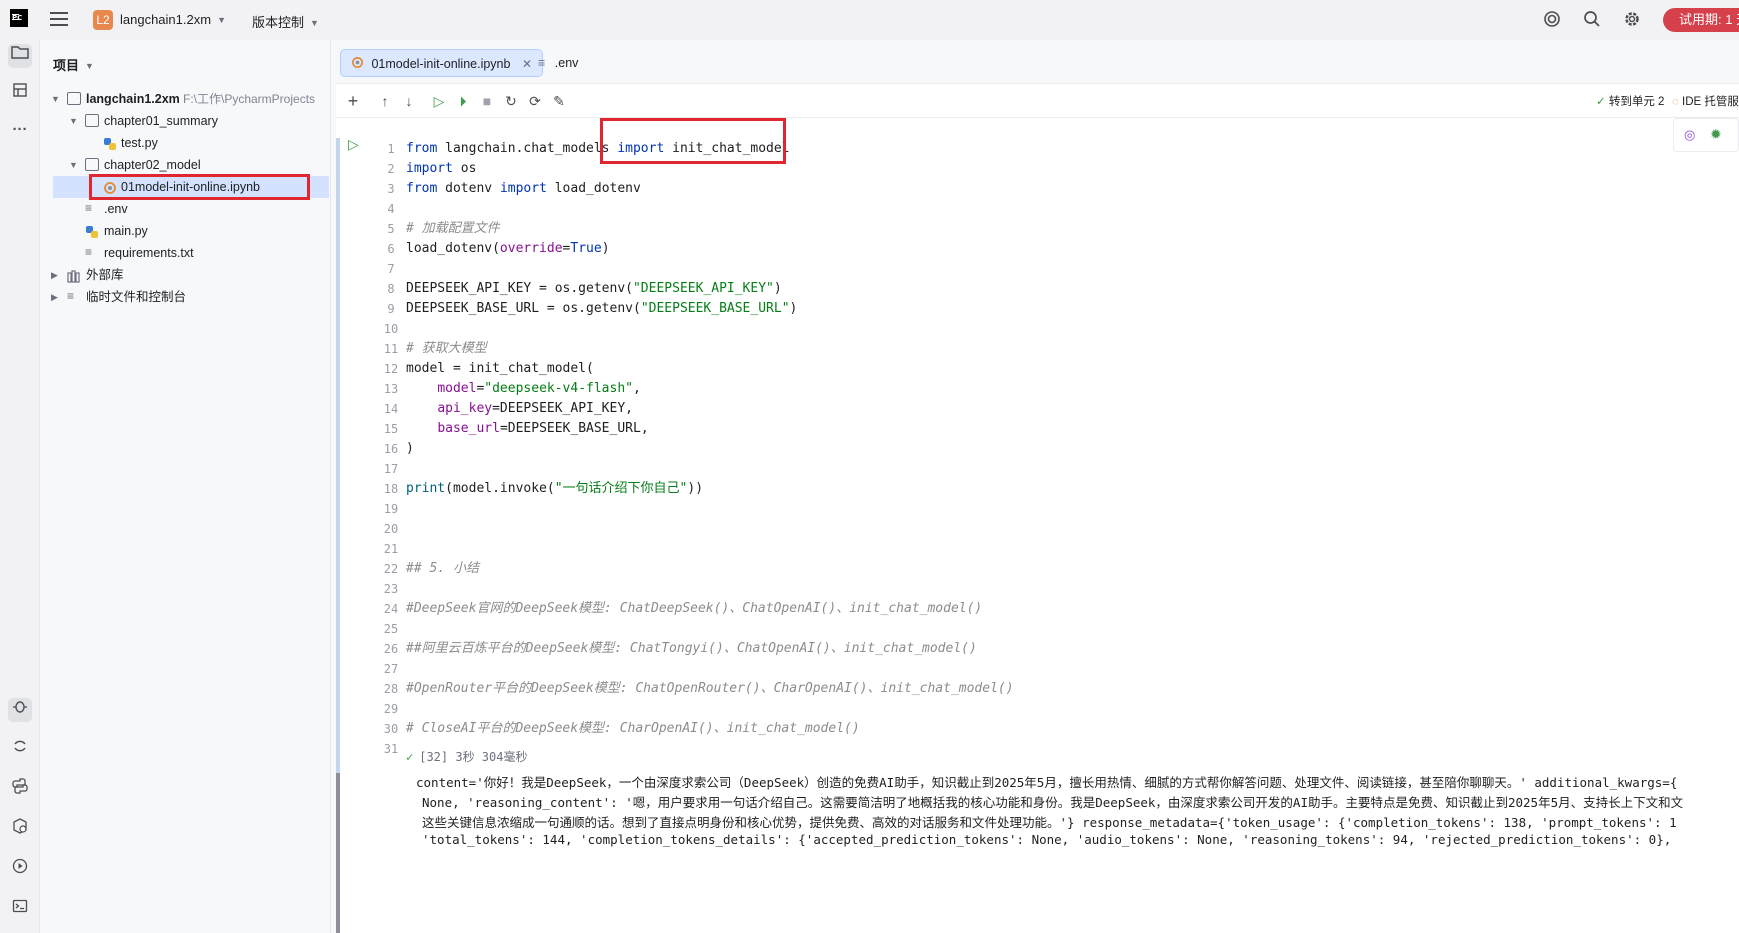 This screenshot has width=1739, height=933. What do you see at coordinates (409, 101) in the screenshot?
I see `move-cell-down-icon: ↓` at bounding box center [409, 101].